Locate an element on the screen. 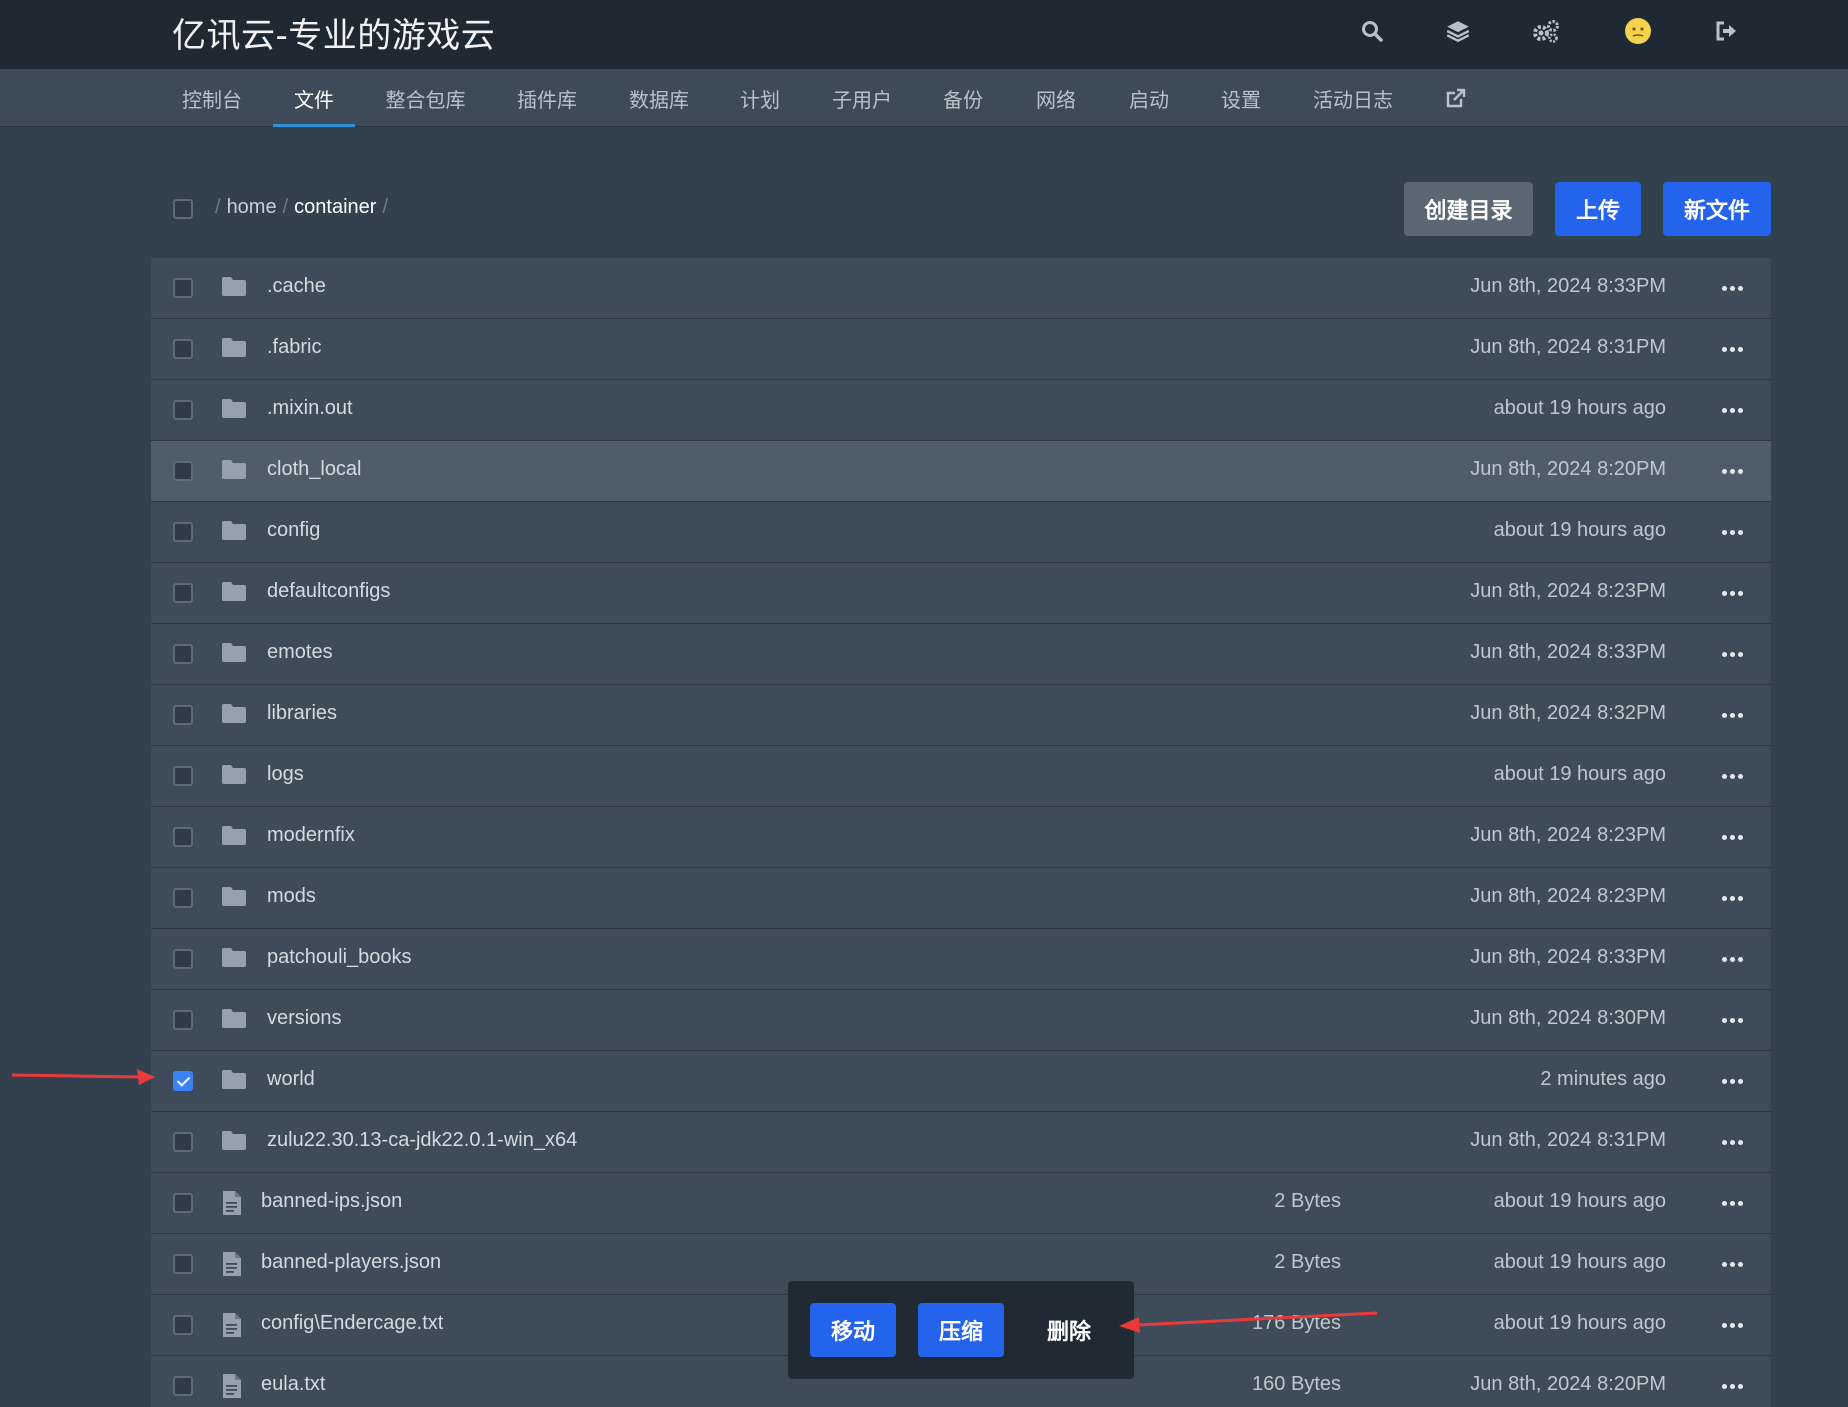 This screenshot has height=1407, width=1848. file-row: world 2 minutes ago is located at coordinates (961, 1081).